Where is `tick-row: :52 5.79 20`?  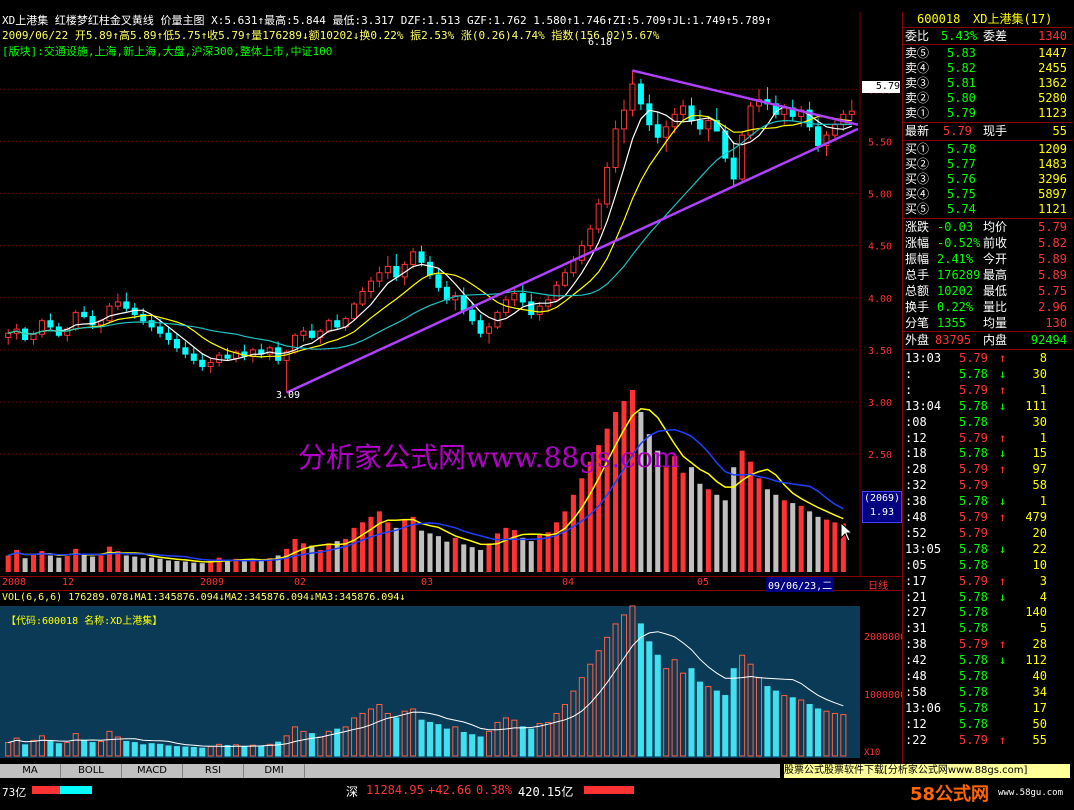 tick-row: :52 5.79 20 is located at coordinates (988, 533).